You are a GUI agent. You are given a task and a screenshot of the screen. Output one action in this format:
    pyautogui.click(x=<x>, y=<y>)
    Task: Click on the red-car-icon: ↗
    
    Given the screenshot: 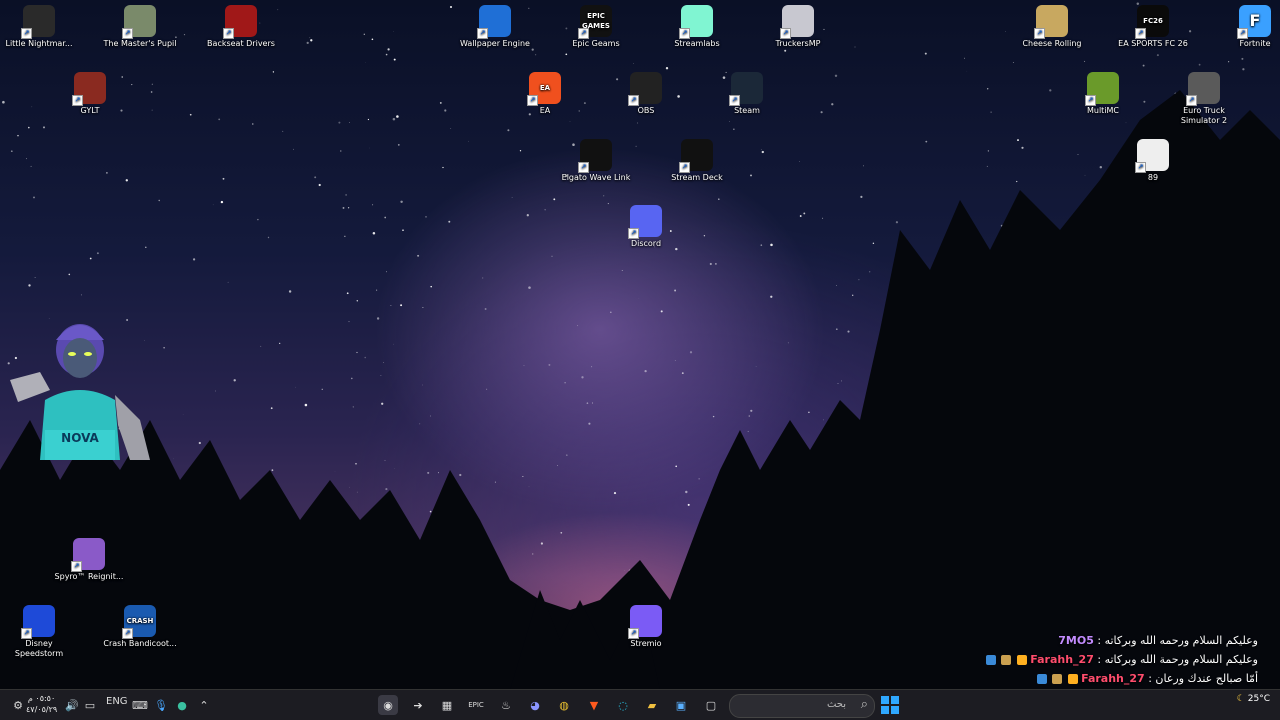 What is the action you would take?
    pyautogui.click(x=240, y=22)
    